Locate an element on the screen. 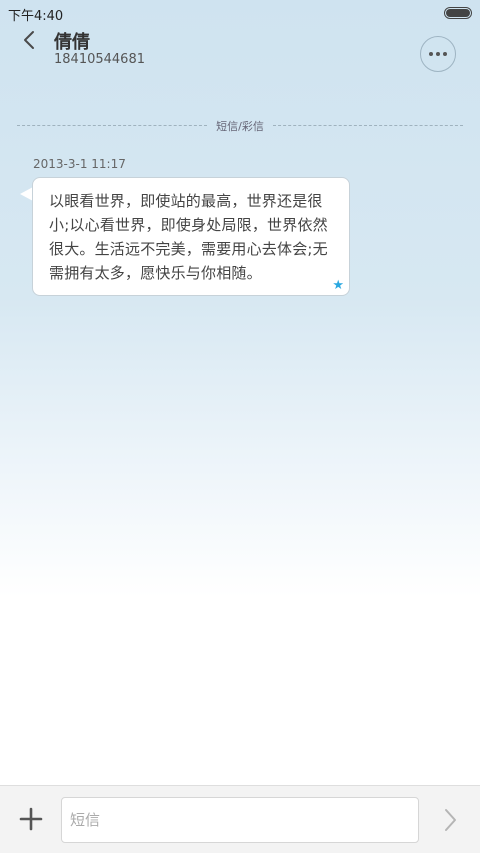 This screenshot has width=480, height=853. chevron-left-icon is located at coordinates (29, 40).